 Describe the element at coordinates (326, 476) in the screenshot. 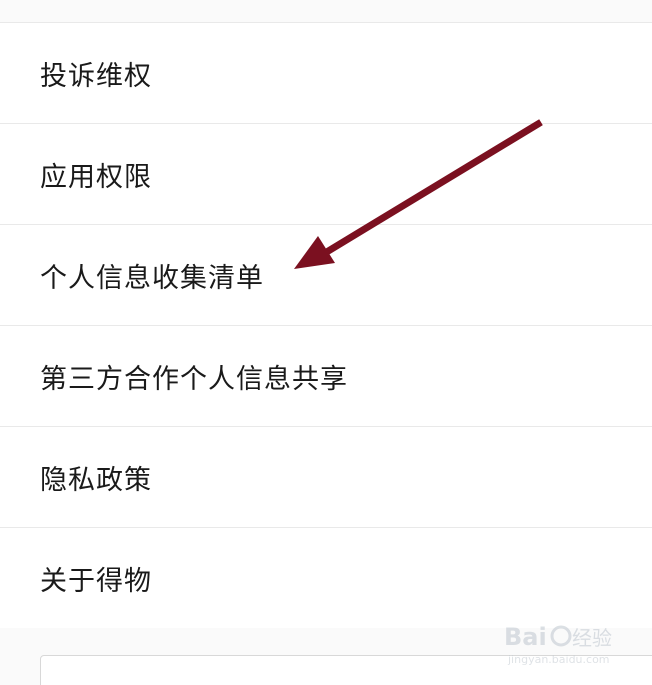

I see `menu-item-privacy-policy: 隐私政策` at that location.